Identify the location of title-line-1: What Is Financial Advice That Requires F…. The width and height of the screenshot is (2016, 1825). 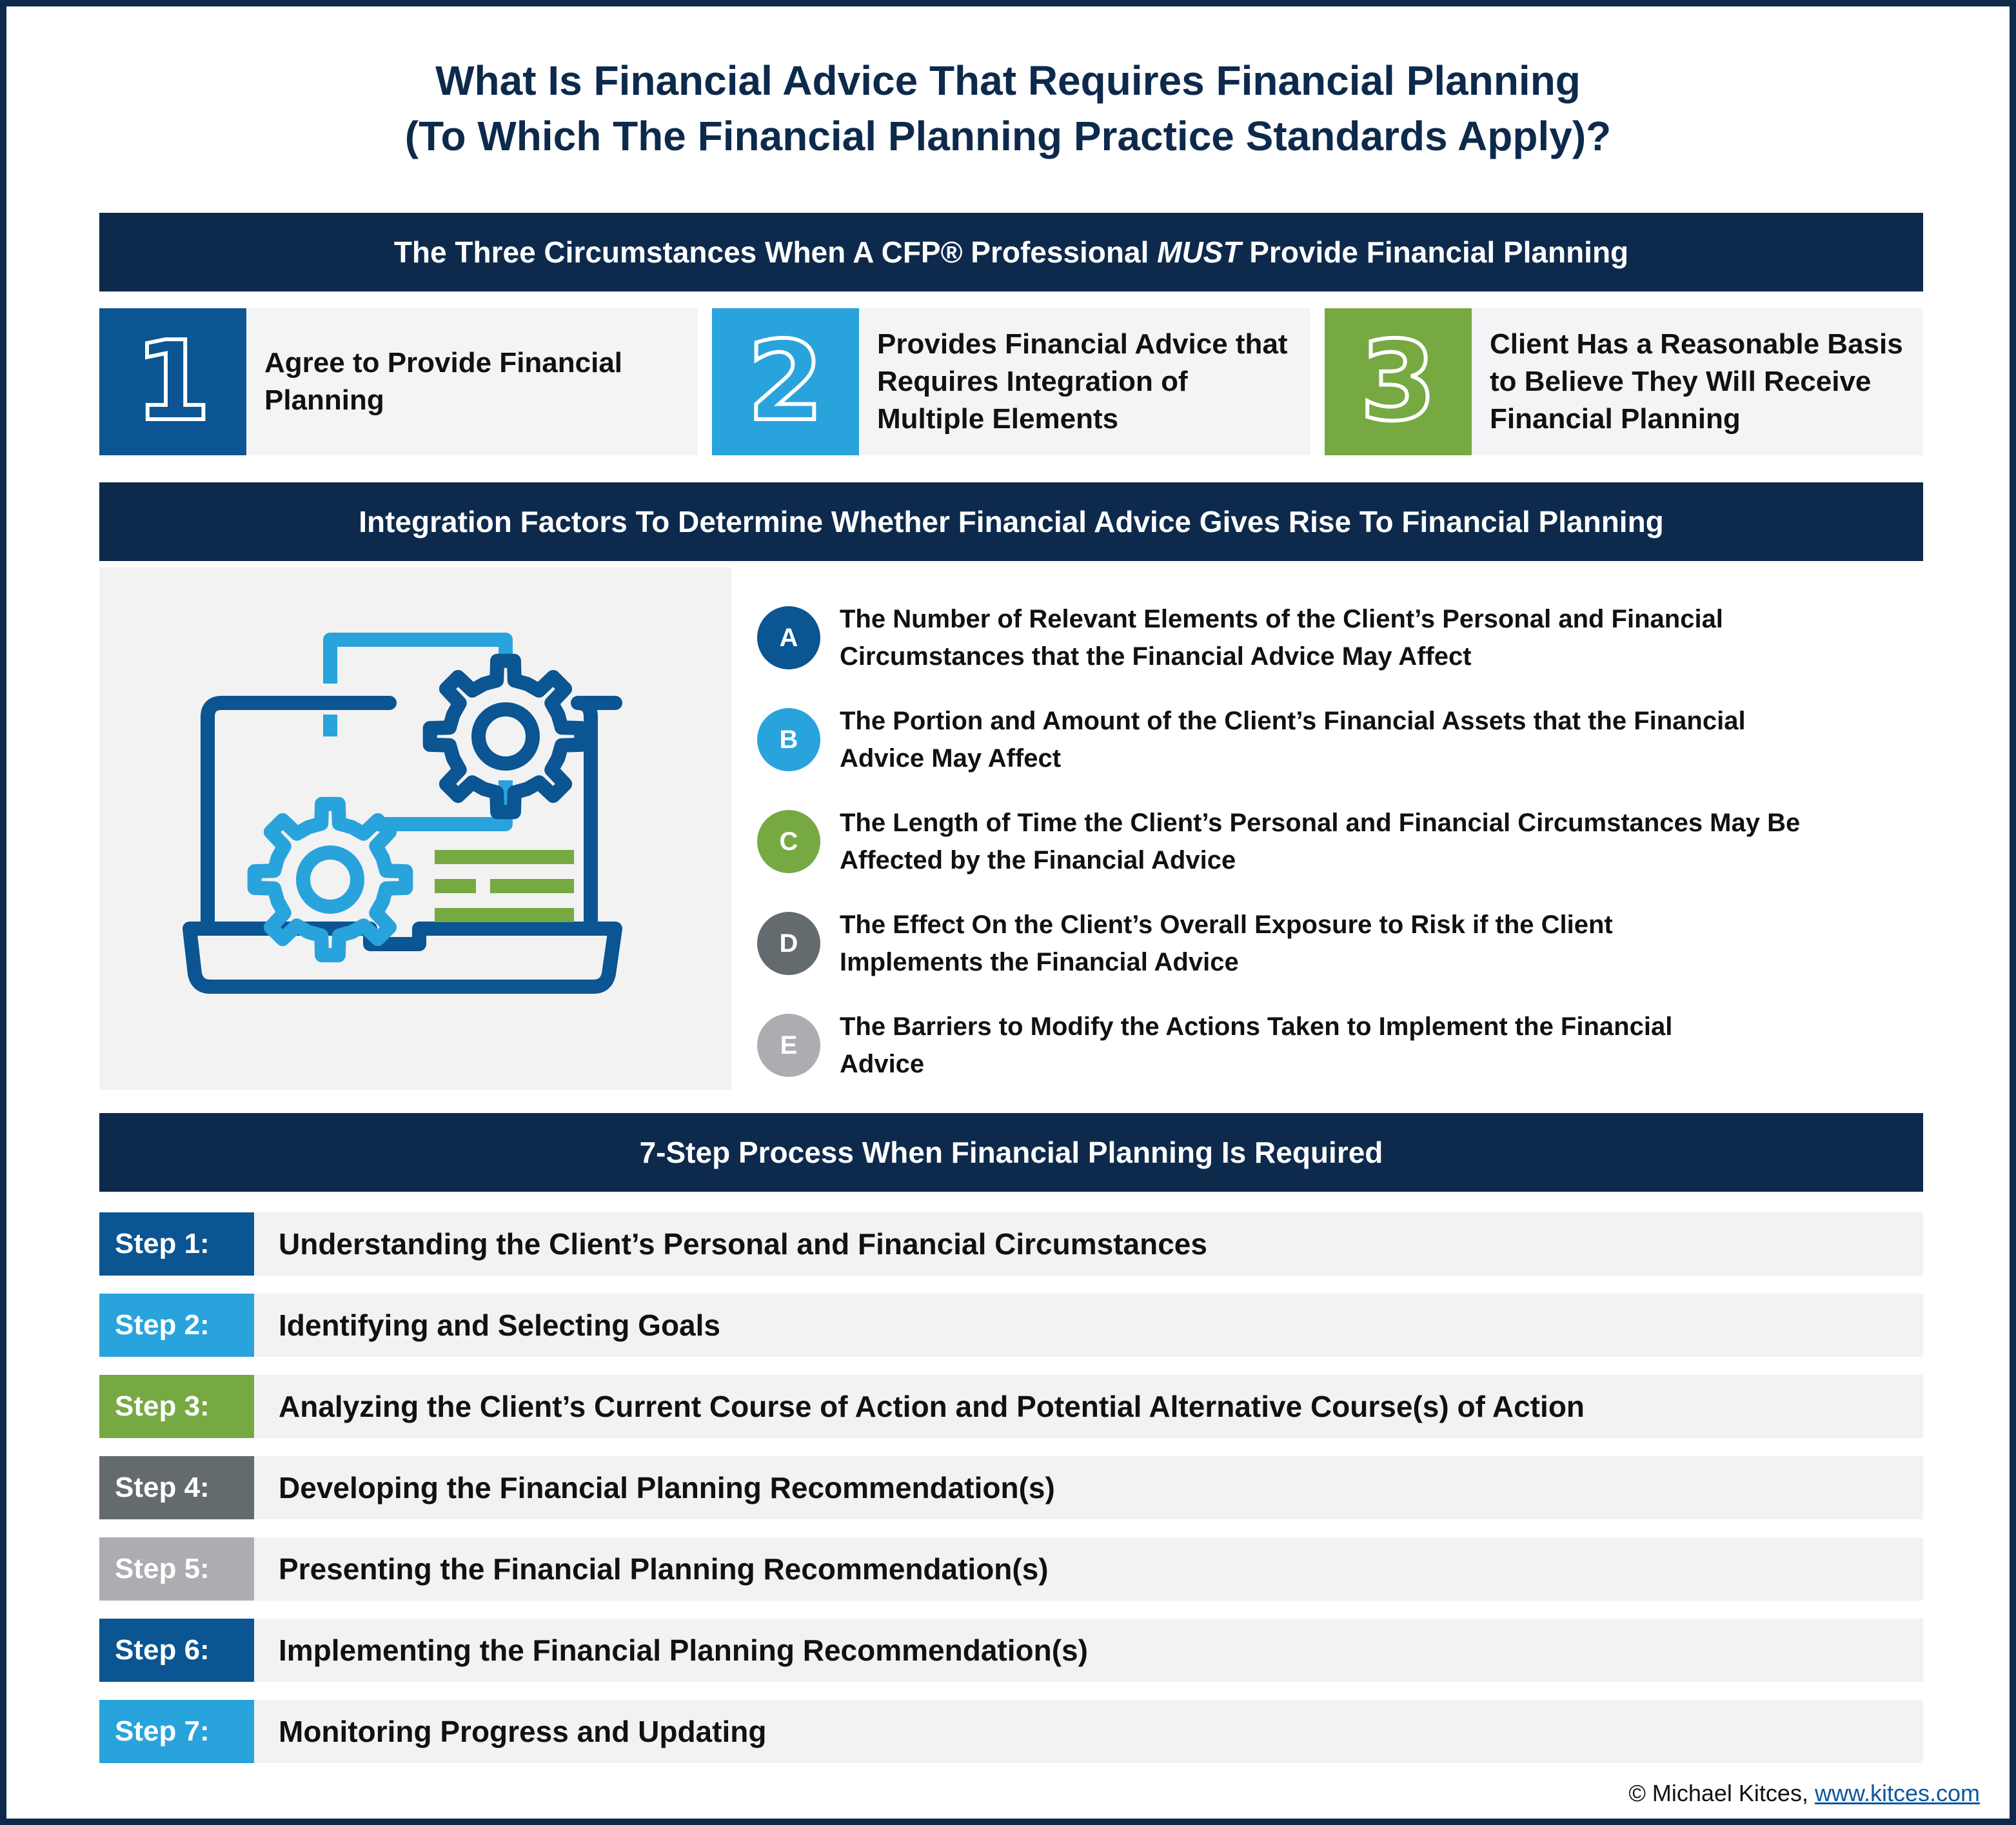
(1008, 80).